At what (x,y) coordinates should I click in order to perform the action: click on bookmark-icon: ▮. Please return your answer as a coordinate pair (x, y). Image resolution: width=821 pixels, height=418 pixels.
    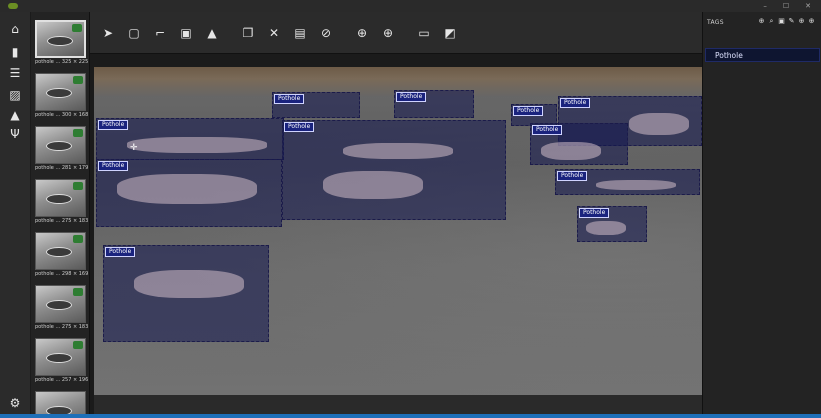
    Looking at the image, I should click on (15, 52).